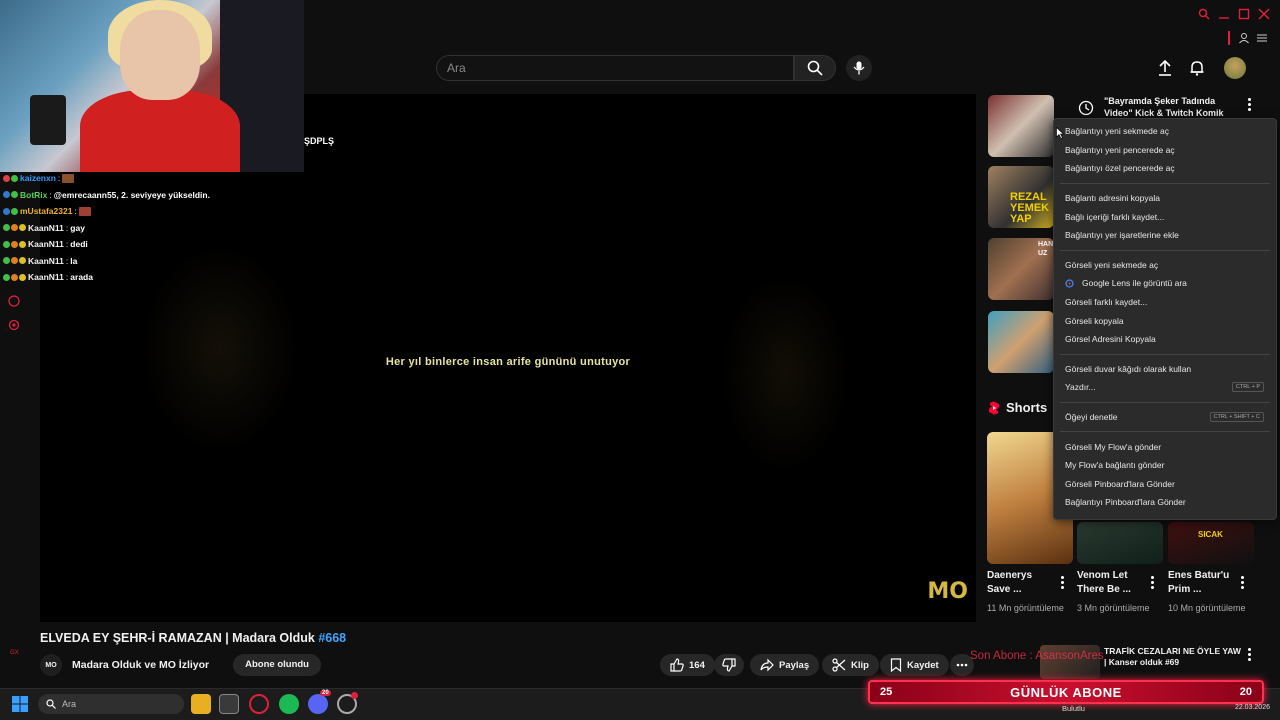 Image resolution: width=1280 pixels, height=720 pixels. What do you see at coordinates (785, 665) in the screenshot?
I see `share-button: Paylaş` at bounding box center [785, 665].